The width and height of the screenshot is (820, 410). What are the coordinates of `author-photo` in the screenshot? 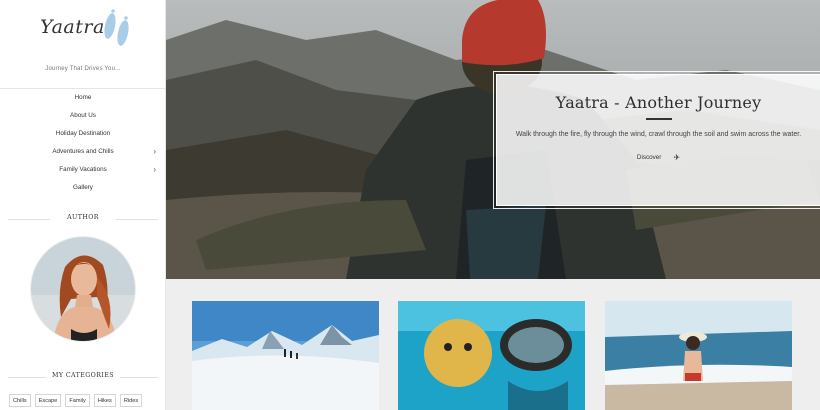 It's located at (83, 289).